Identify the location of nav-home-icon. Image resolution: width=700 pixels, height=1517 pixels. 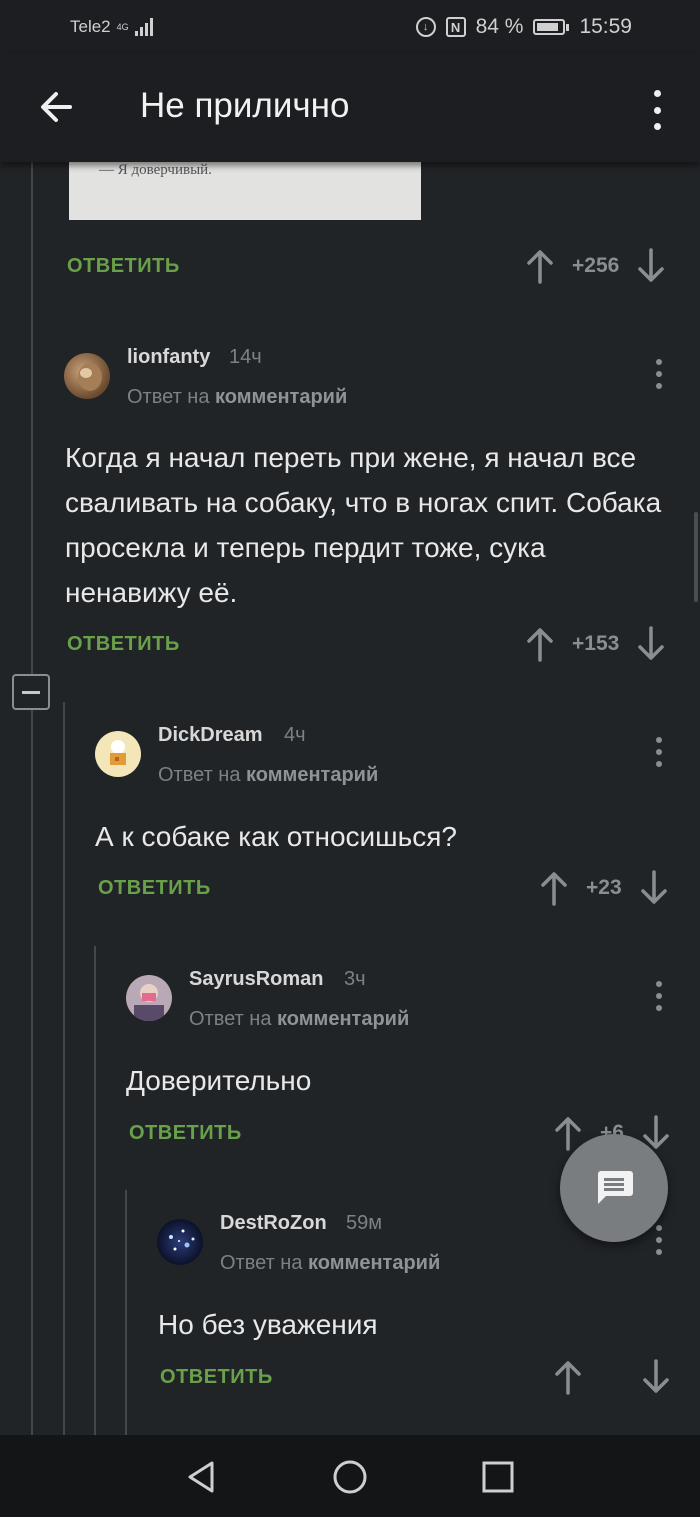
(350, 1477).